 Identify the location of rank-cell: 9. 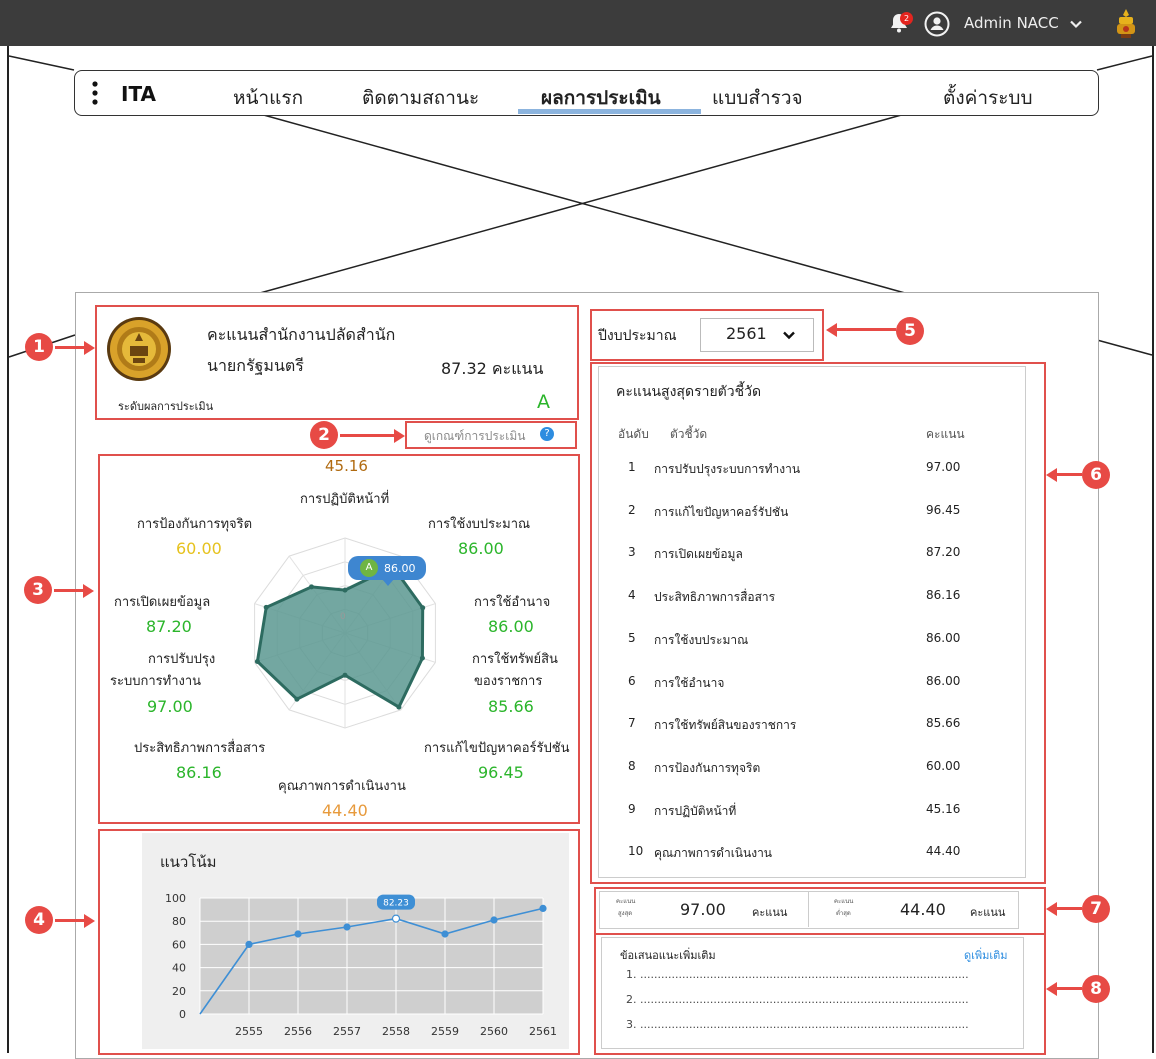
(632, 808).